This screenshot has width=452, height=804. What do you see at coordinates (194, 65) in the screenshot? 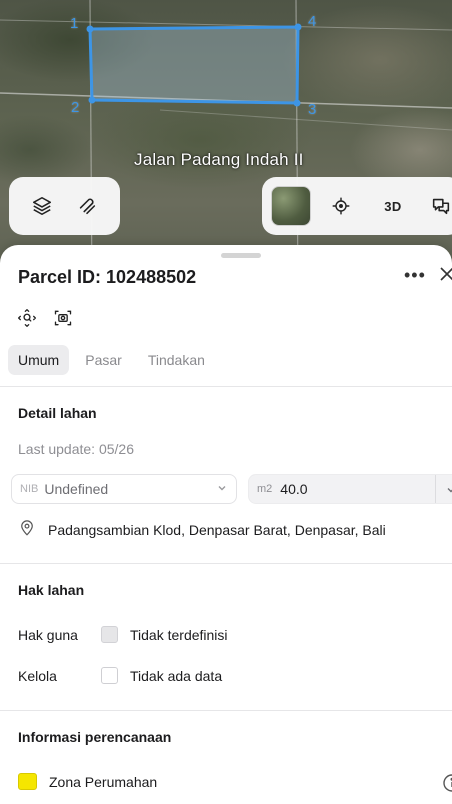
I see `selected-parcel` at bounding box center [194, 65].